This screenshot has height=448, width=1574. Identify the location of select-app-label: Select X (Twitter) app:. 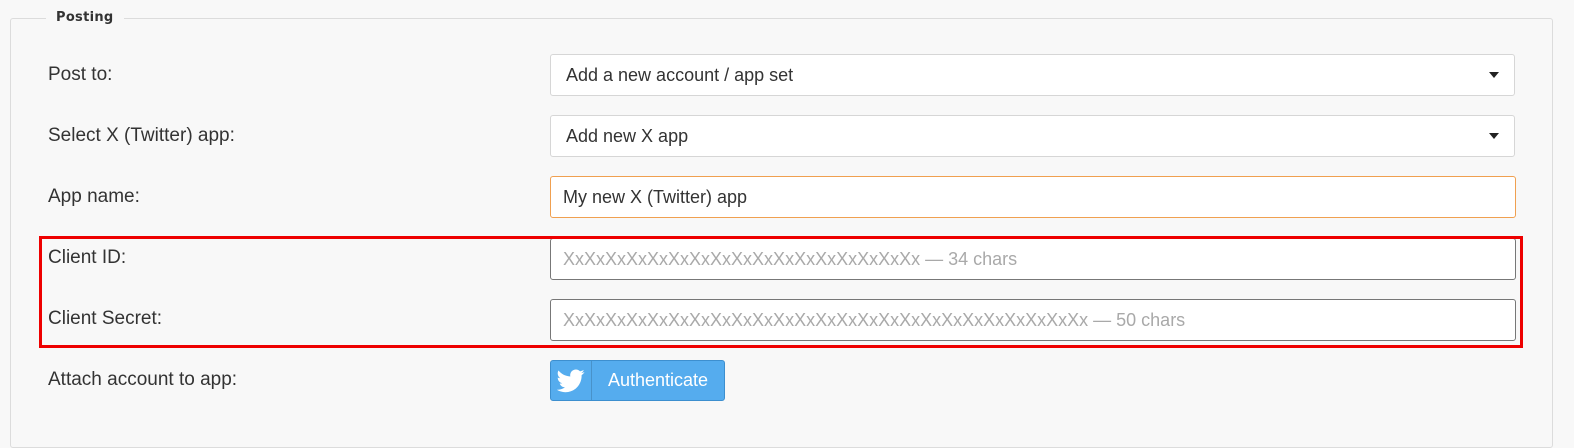
(141, 135).